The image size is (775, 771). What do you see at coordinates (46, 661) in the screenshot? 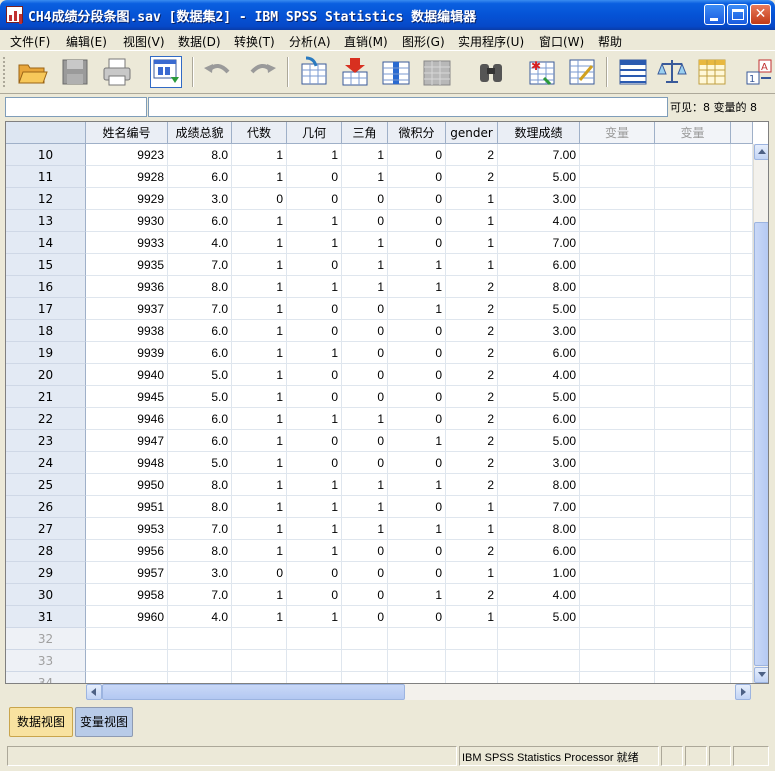
I see `row-header: 33` at bounding box center [46, 661].